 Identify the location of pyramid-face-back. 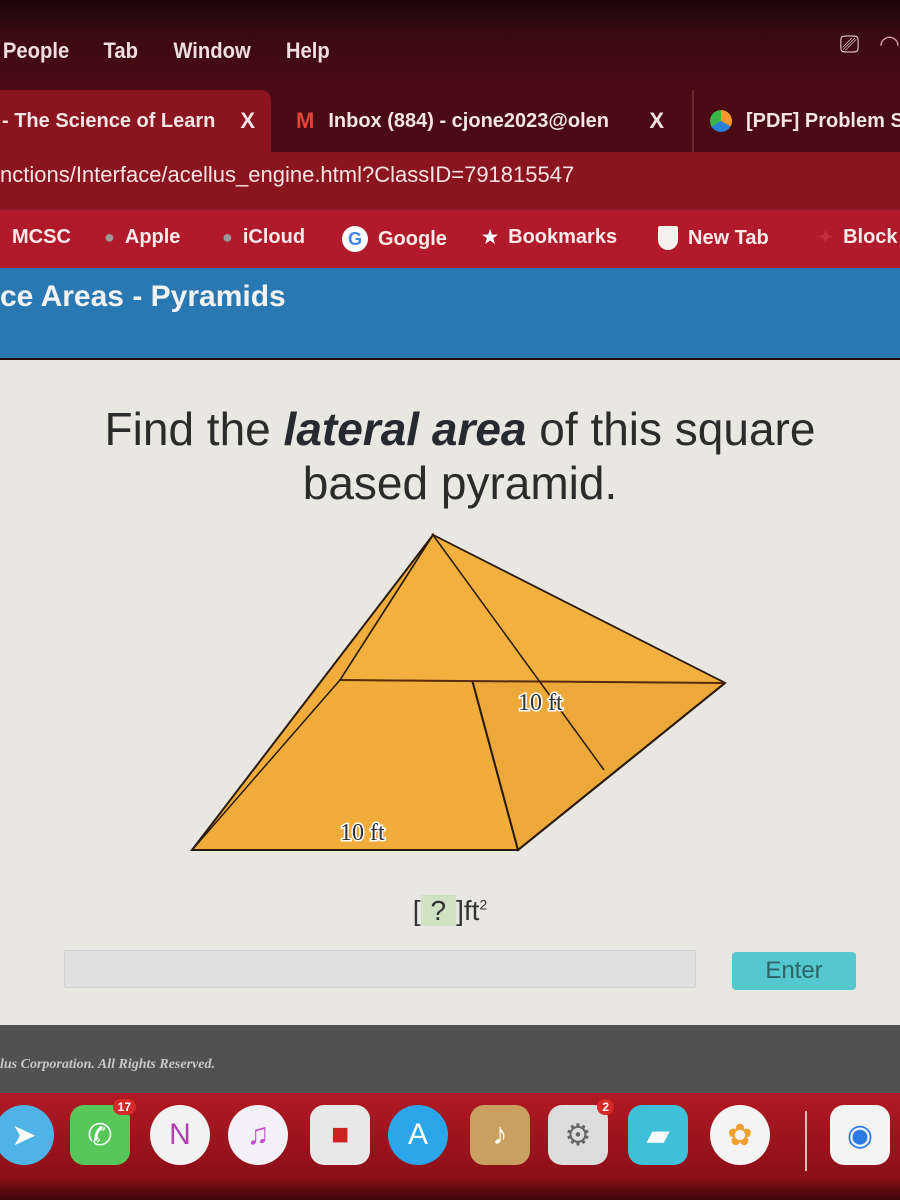
(532, 609).